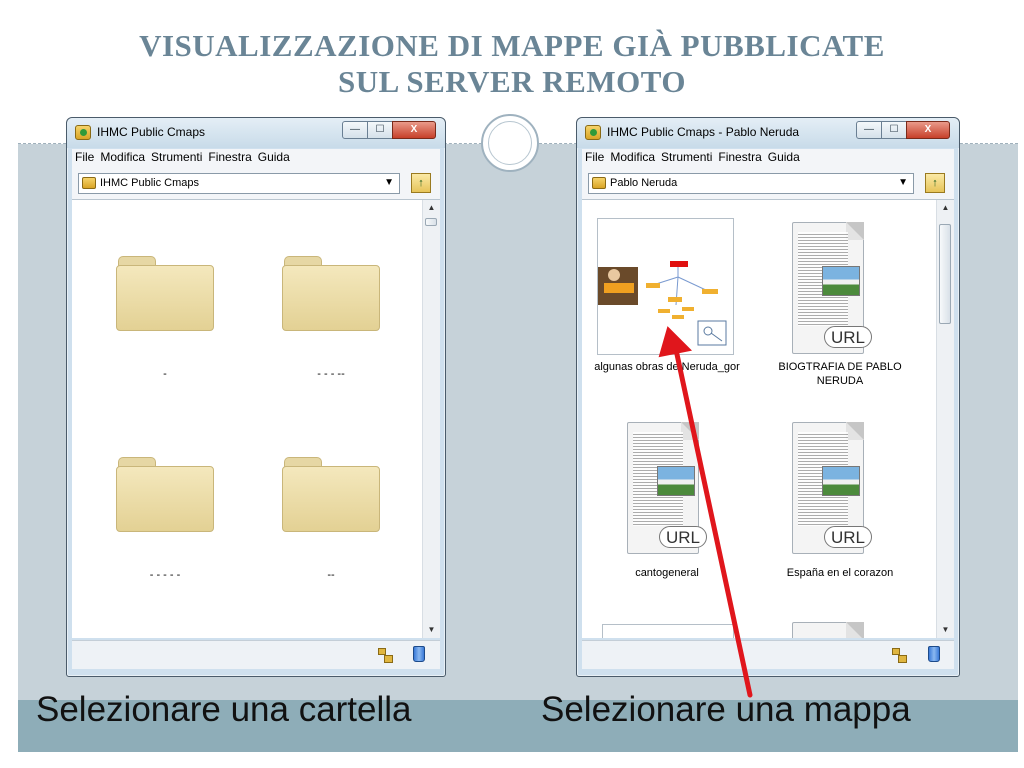  What do you see at coordinates (512, 45) in the screenshot?
I see `slide-title-line1: VISUALIZZAZIONE DI MAPPE GIÀ PUBBLICATE` at bounding box center [512, 45].